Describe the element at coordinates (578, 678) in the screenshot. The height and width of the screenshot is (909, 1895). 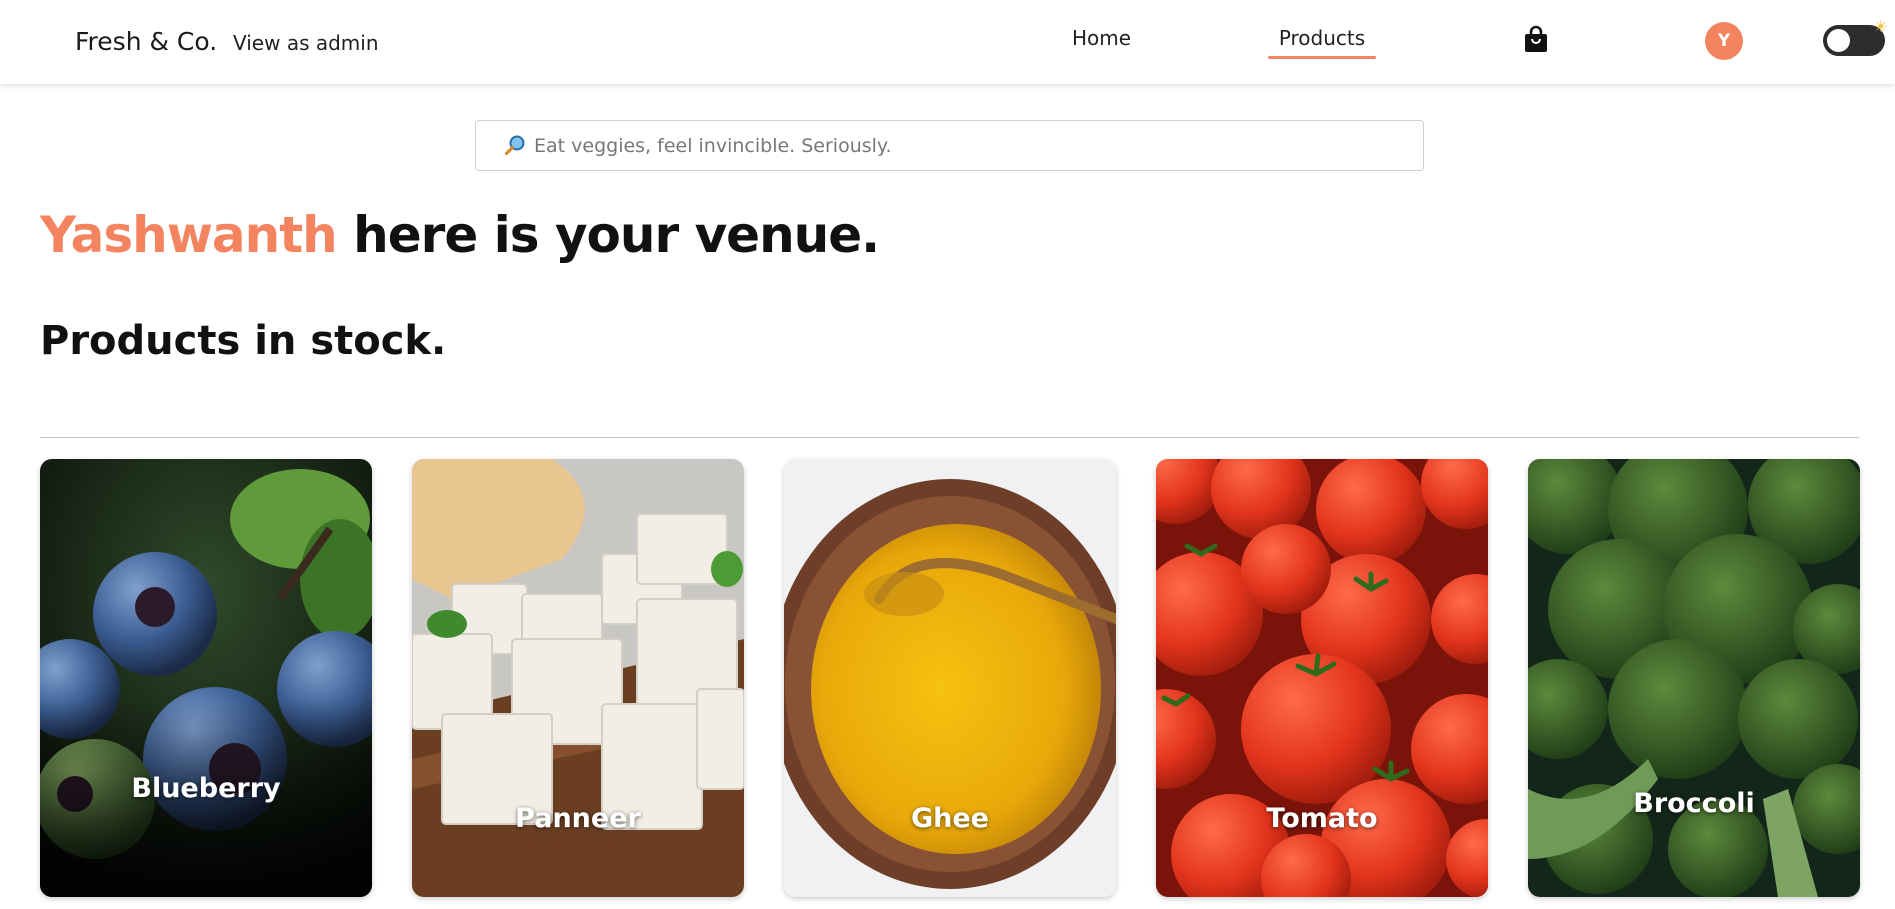
I see `product-card-panneer: Panneer` at that location.